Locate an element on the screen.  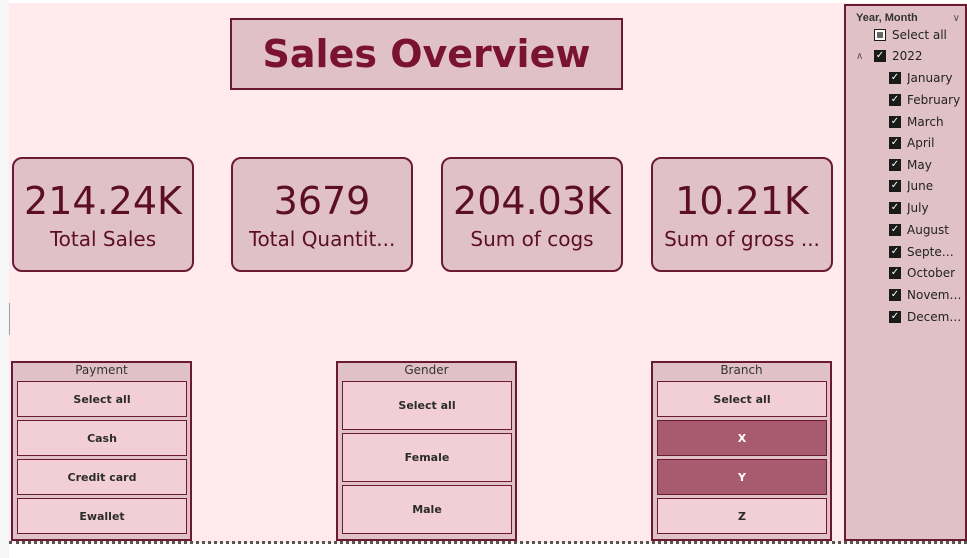
kpi-value: 204.03K is located at coordinates (532, 200).